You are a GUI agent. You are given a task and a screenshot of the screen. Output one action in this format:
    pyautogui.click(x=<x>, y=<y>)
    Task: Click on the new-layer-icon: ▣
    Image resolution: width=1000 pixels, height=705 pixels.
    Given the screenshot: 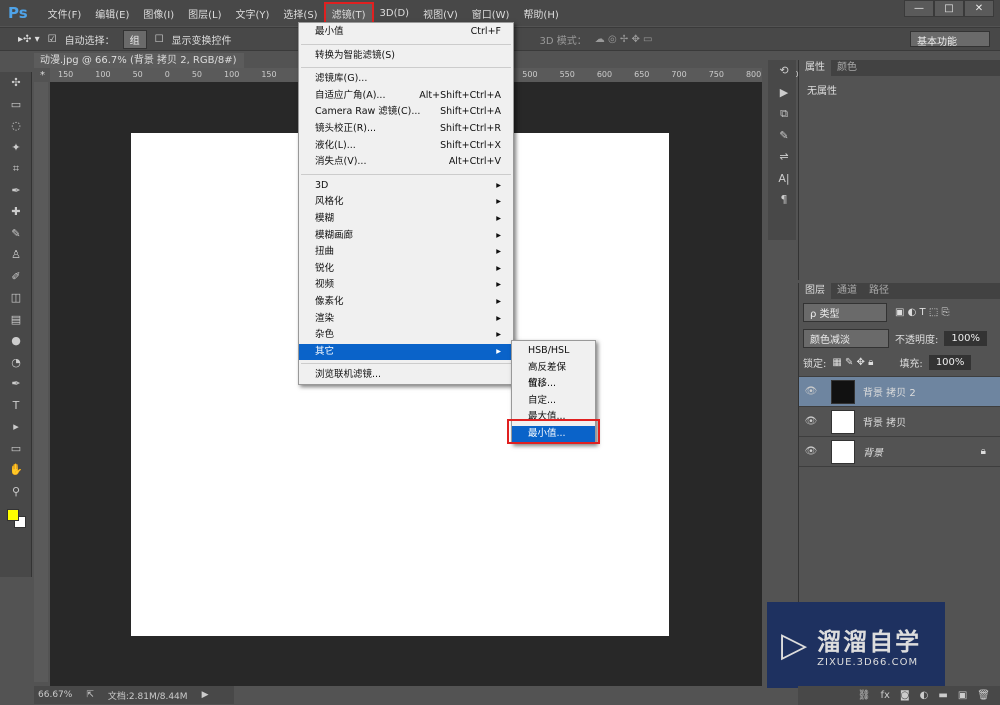 What is the action you would take?
    pyautogui.click(x=962, y=695)
    